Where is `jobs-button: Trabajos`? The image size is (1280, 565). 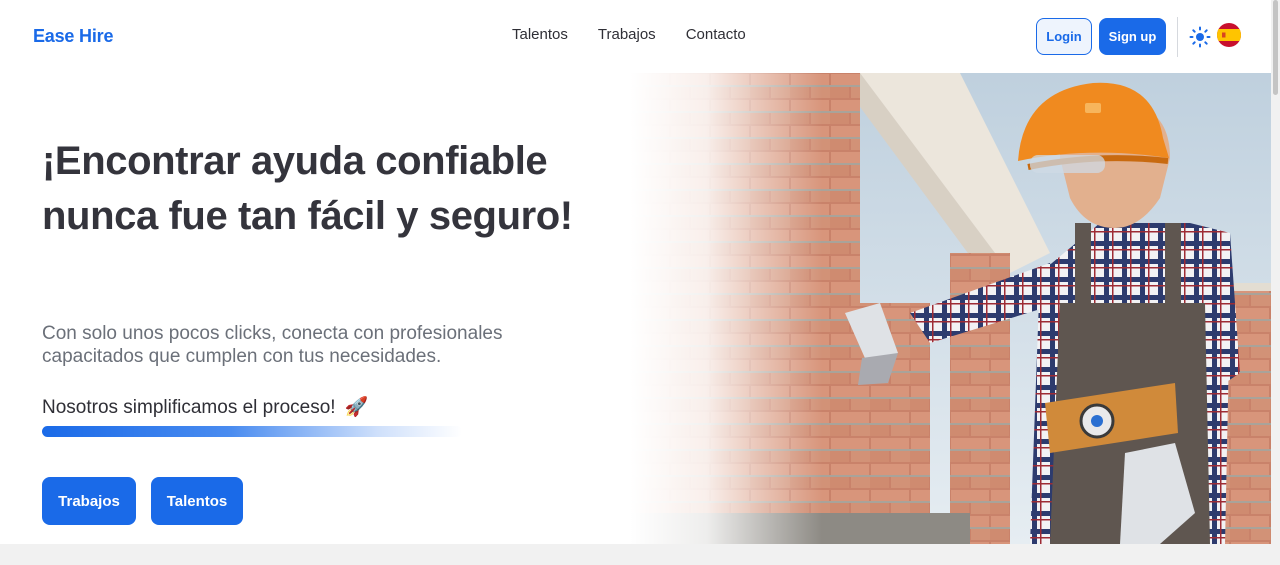 jobs-button: Trabajos is located at coordinates (89, 501).